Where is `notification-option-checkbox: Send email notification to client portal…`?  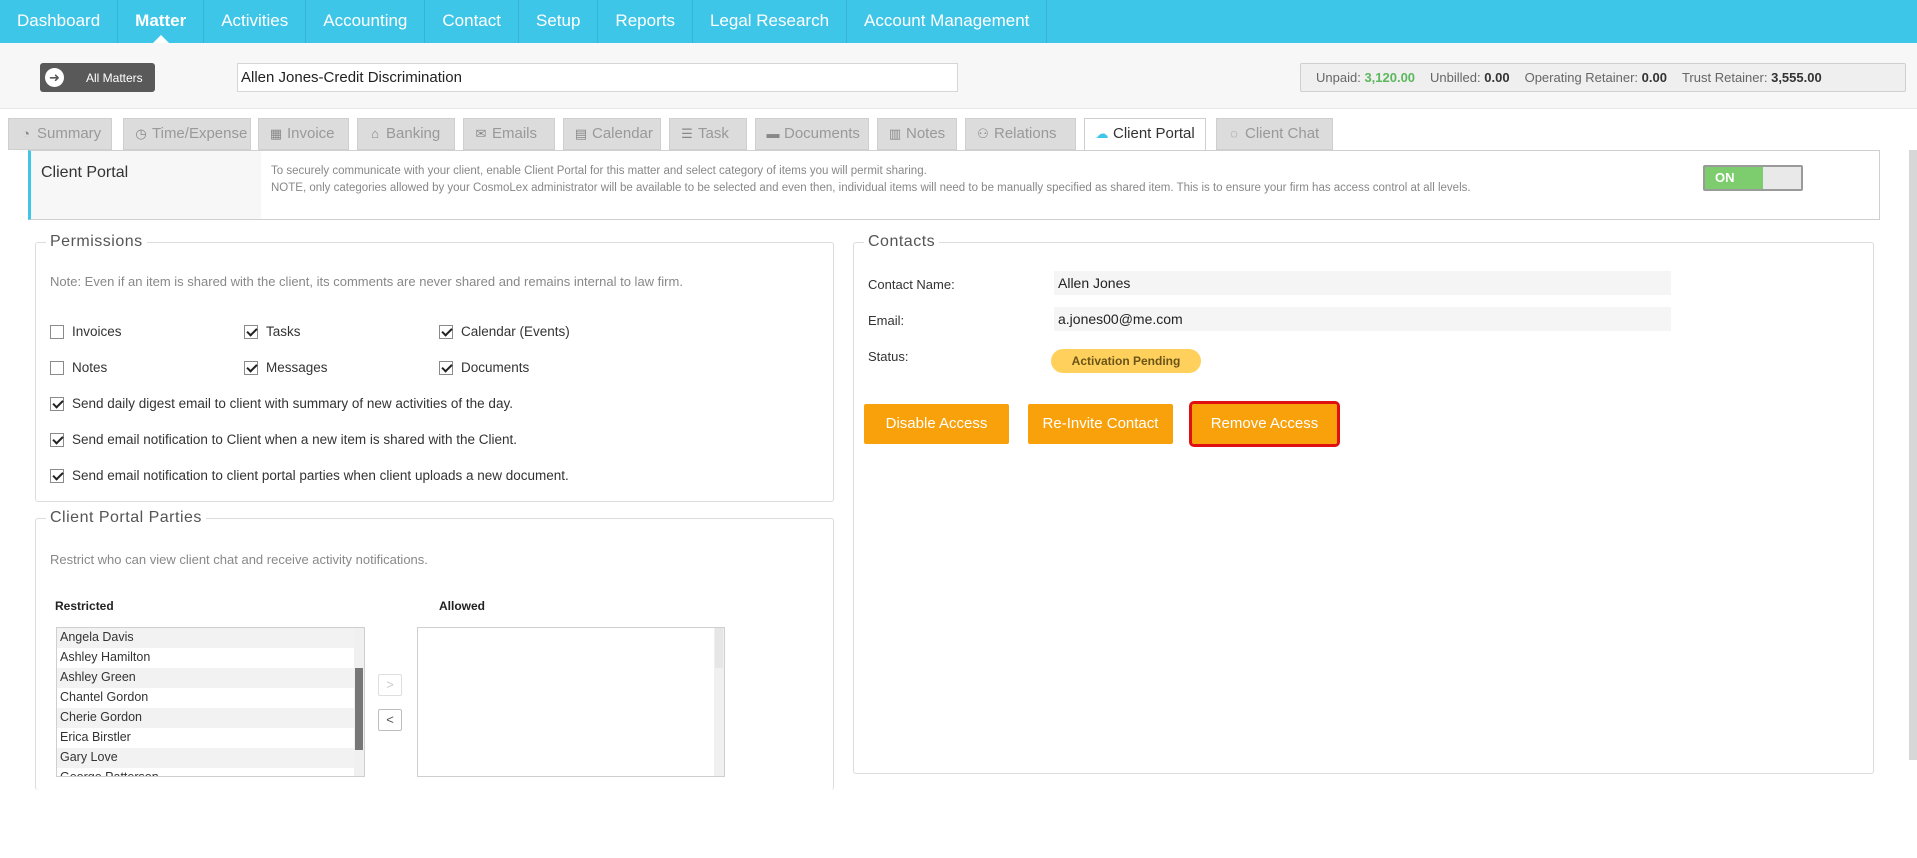
notification-option-checkbox: Send email notification to client portal… is located at coordinates (309, 475).